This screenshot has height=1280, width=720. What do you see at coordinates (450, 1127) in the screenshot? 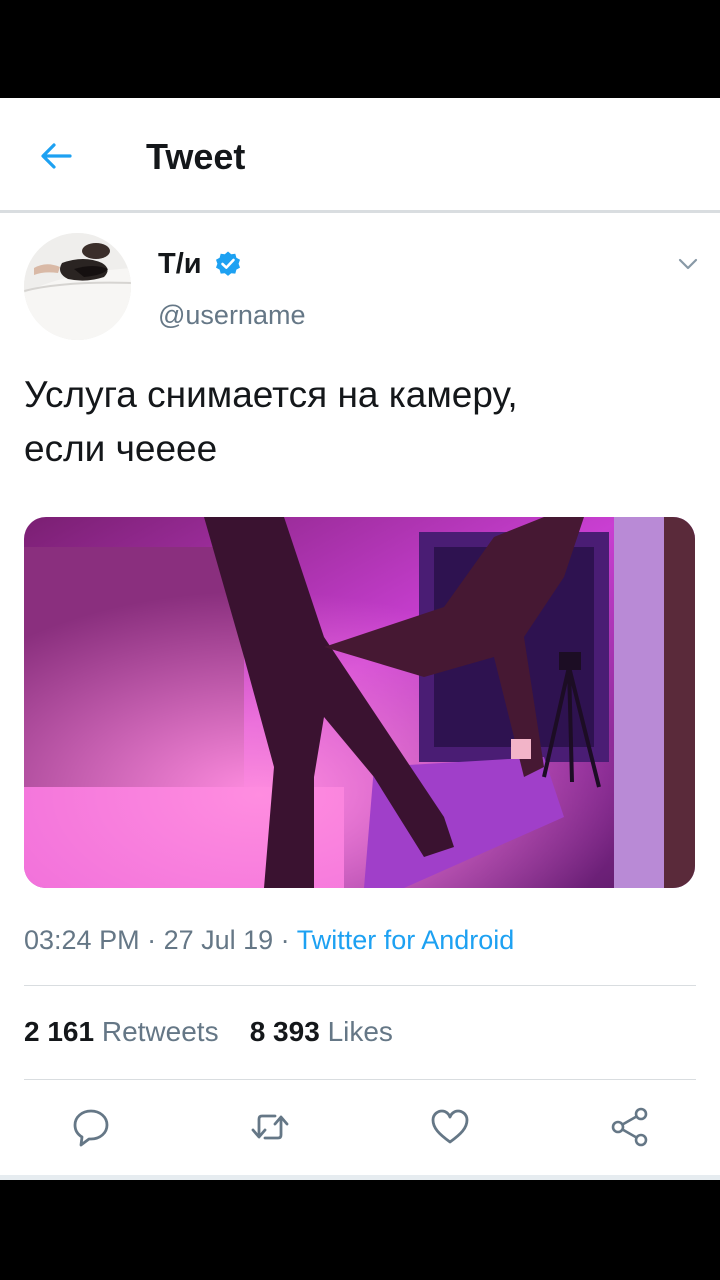
I see `like-icon` at bounding box center [450, 1127].